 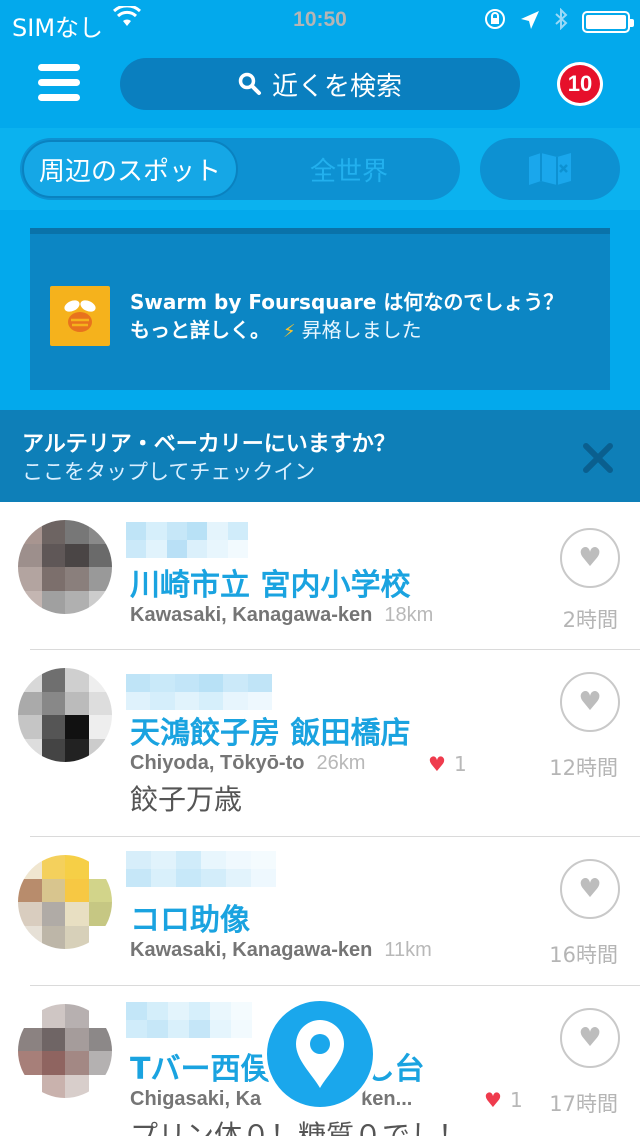 I want to click on checkin-question: アルテリア・ベーカリーにいますか？, so click(x=209, y=444).